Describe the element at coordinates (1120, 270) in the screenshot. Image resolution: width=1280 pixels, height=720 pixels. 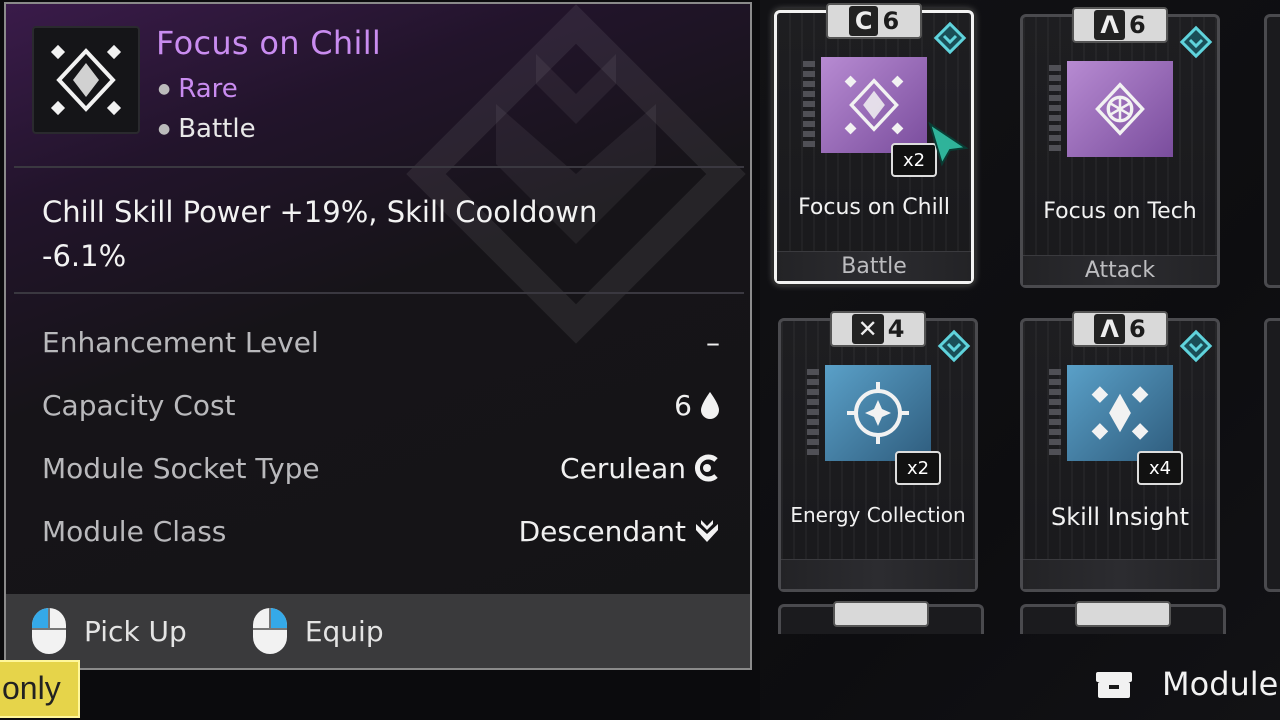
I see `module-type-label: Attack` at that location.